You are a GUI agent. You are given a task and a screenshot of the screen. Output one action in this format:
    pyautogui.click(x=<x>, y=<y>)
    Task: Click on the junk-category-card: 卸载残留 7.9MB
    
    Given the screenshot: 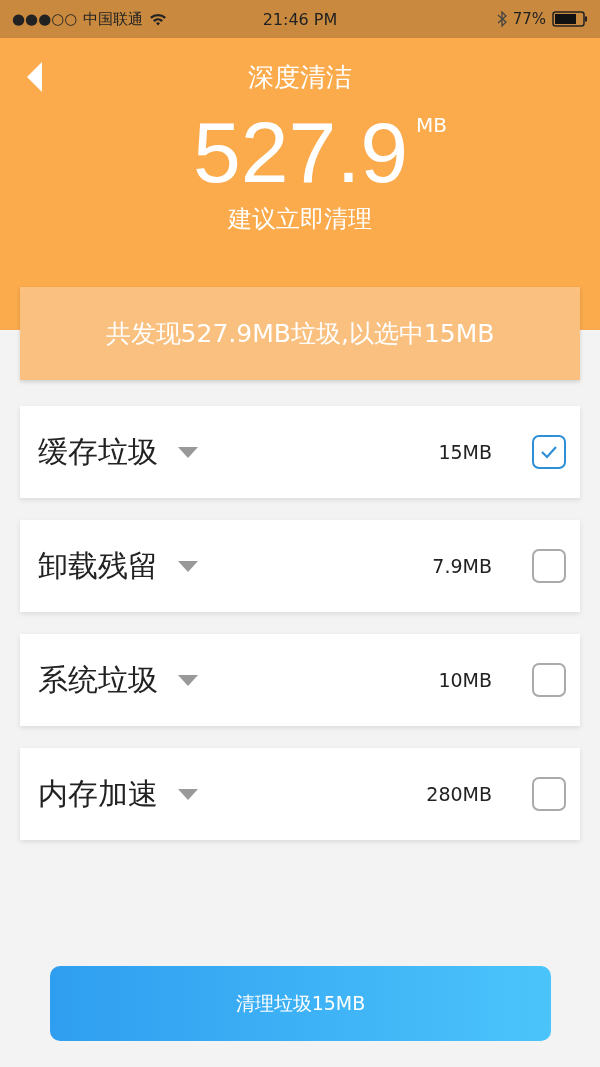 What is the action you would take?
    pyautogui.click(x=300, y=566)
    